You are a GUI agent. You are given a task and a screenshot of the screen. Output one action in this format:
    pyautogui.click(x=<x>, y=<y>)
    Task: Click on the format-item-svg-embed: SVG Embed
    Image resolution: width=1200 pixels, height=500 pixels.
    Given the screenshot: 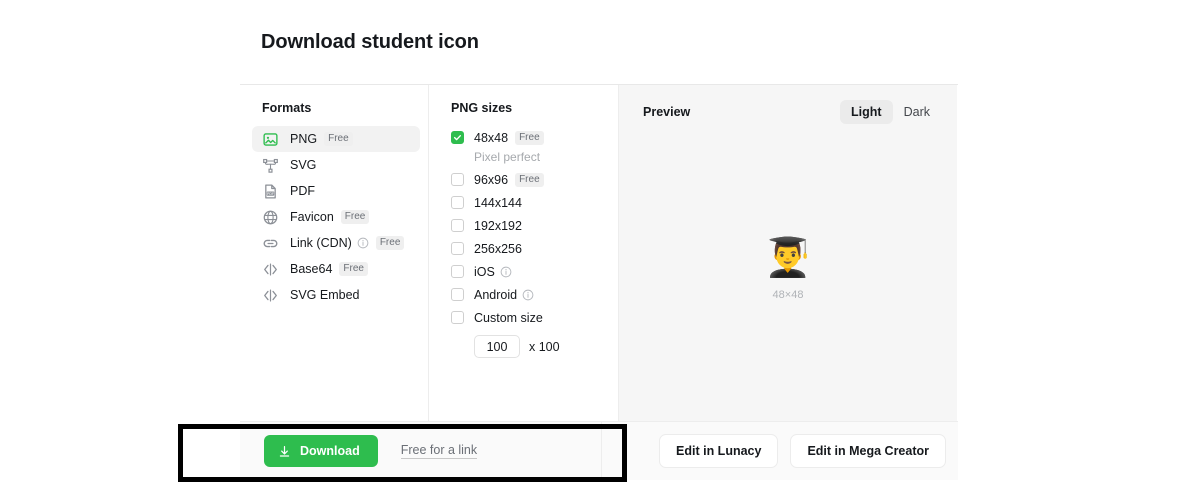 What is the action you would take?
    pyautogui.click(x=336, y=295)
    